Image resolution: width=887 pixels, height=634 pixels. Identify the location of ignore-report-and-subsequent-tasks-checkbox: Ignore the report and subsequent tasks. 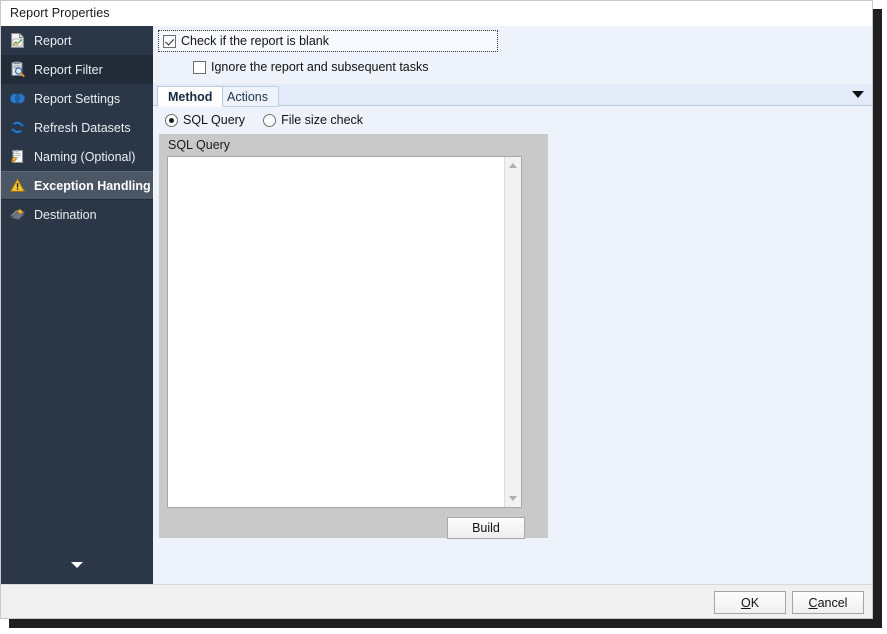
(311, 67).